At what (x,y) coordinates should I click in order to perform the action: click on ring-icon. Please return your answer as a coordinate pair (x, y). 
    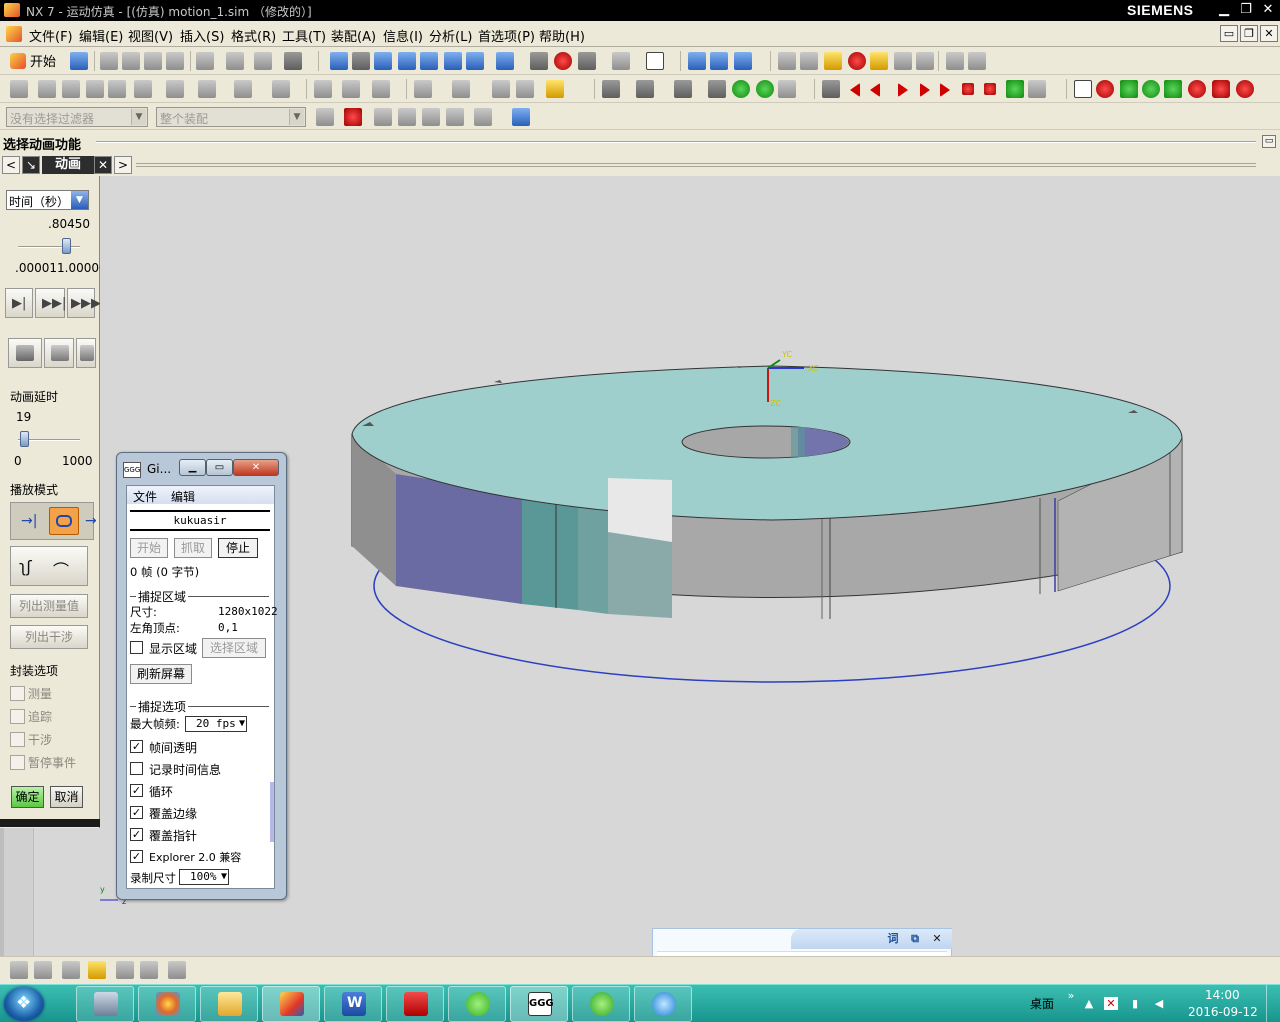
    Looking at the image, I should click on (1151, 89).